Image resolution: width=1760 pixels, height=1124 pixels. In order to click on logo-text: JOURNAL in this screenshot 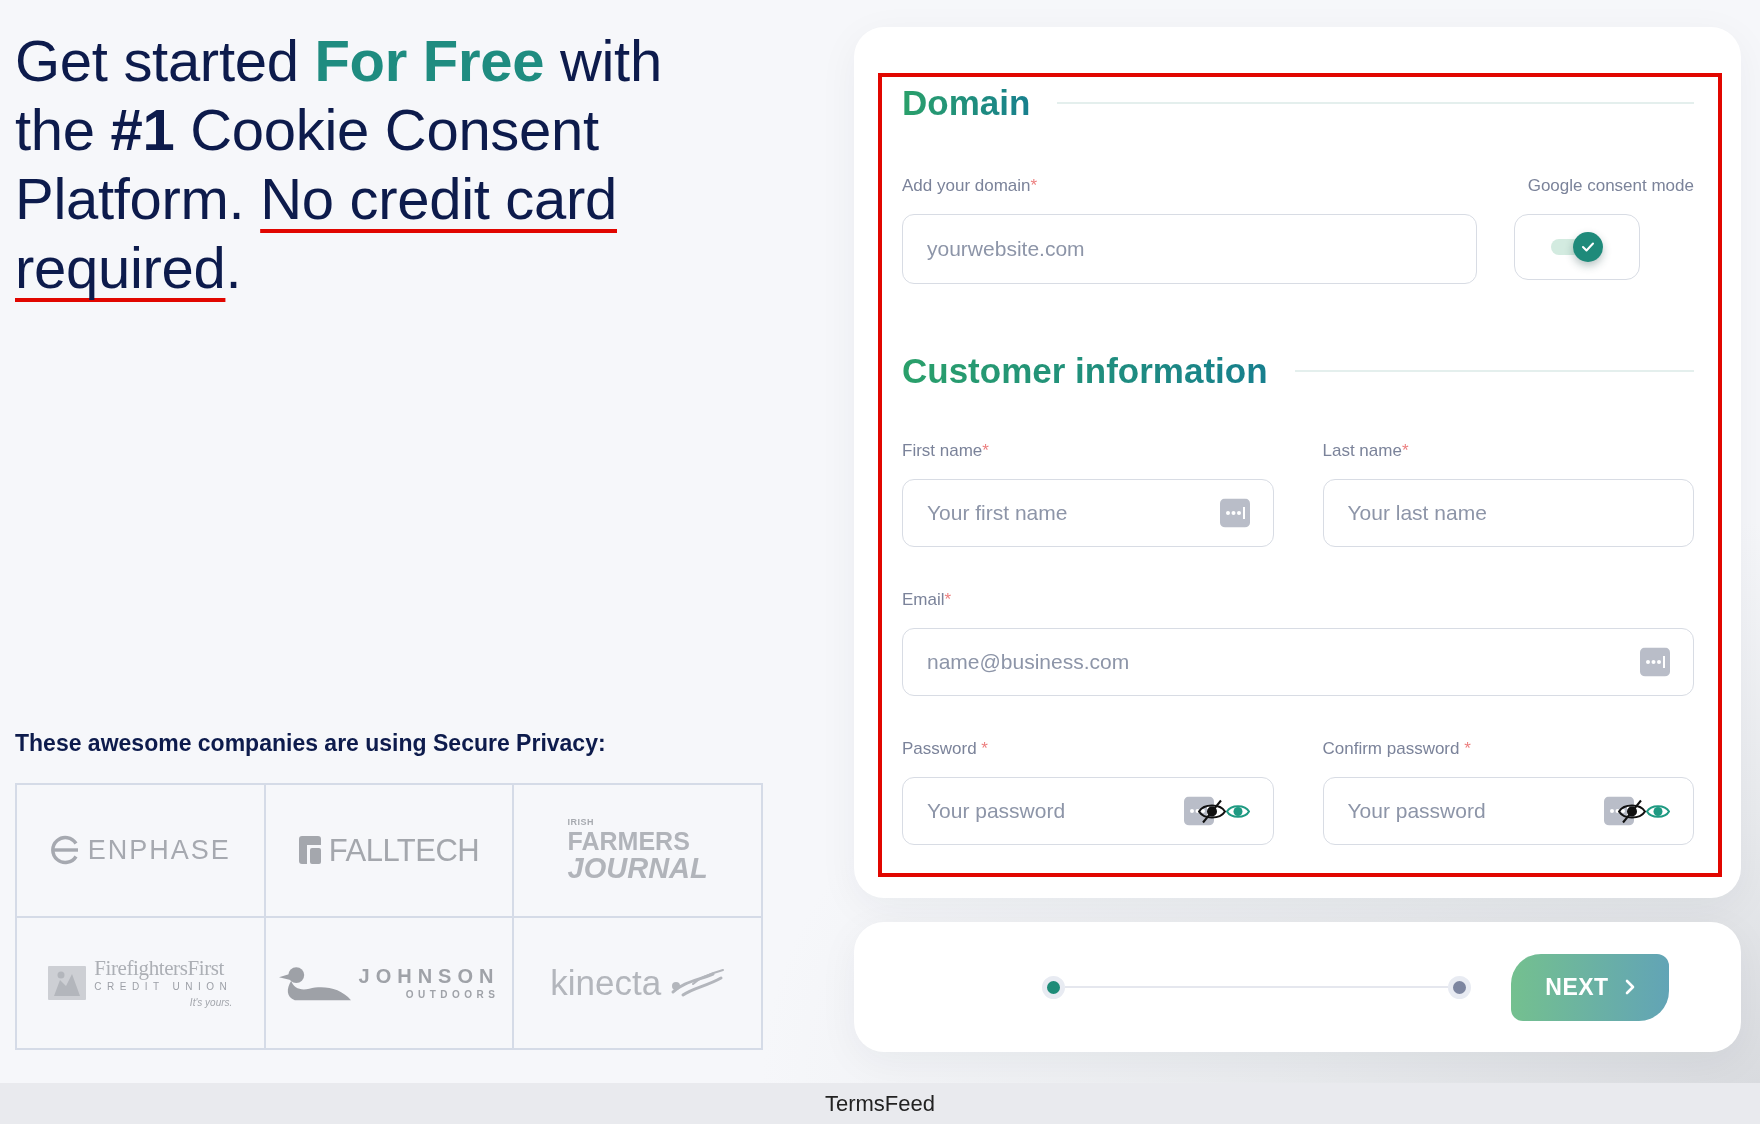, I will do `click(637, 868)`.